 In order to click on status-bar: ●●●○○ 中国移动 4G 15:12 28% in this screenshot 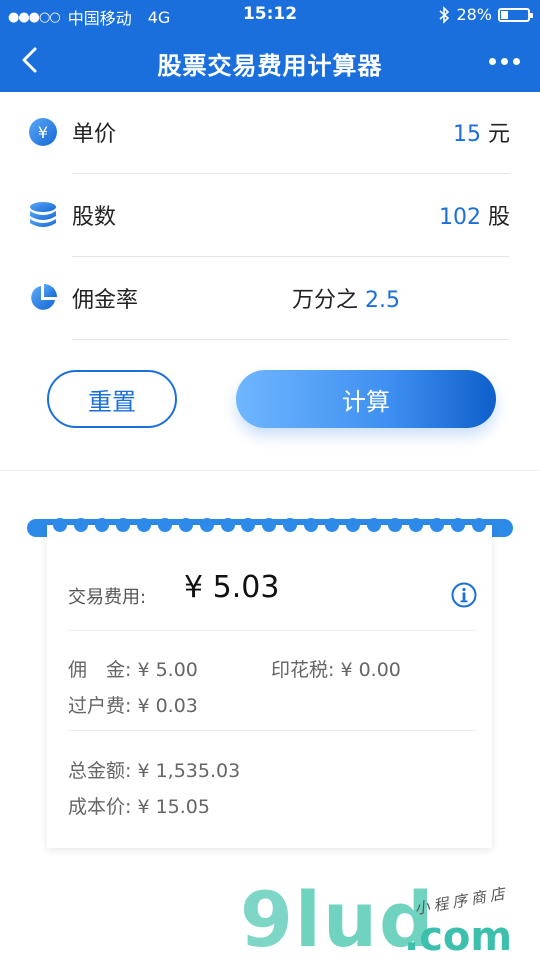, I will do `click(270, 15)`.